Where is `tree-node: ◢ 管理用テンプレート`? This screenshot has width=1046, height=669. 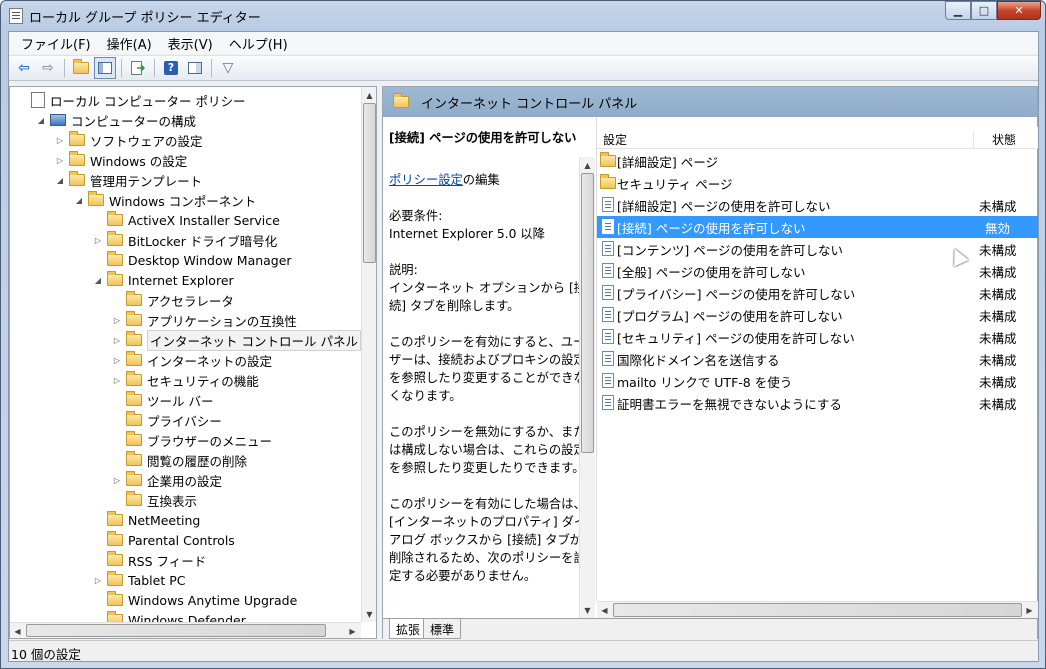 tree-node: ◢ 管理用テンプレート is located at coordinates (128, 180).